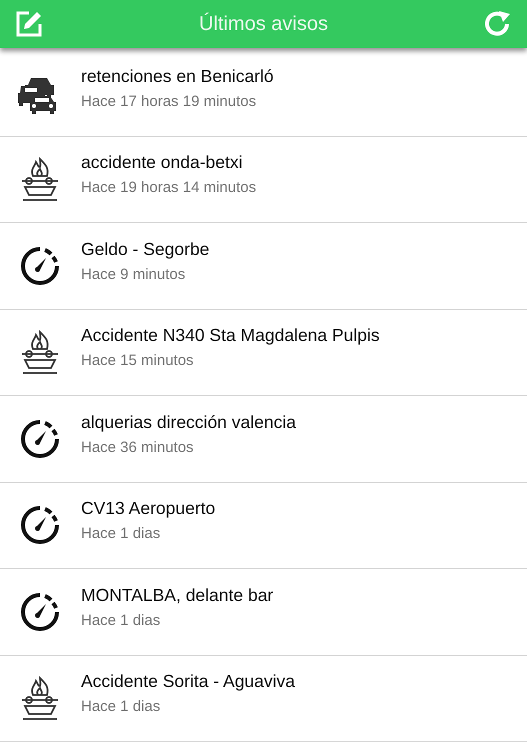 This screenshot has width=527, height=742. I want to click on alert-title: accidente onda-betxi, so click(162, 163).